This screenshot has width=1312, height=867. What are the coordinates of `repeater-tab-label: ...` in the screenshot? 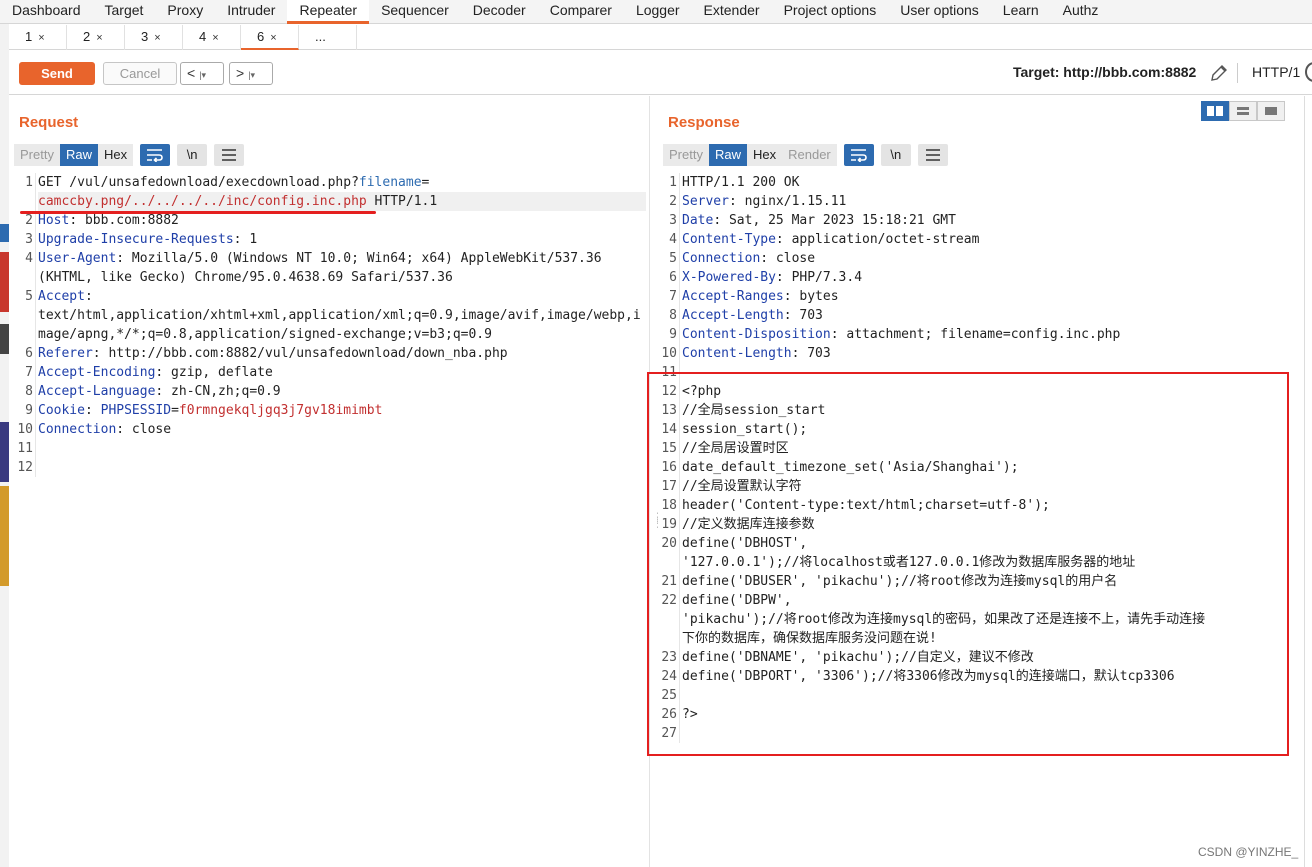 It's located at (320, 36).